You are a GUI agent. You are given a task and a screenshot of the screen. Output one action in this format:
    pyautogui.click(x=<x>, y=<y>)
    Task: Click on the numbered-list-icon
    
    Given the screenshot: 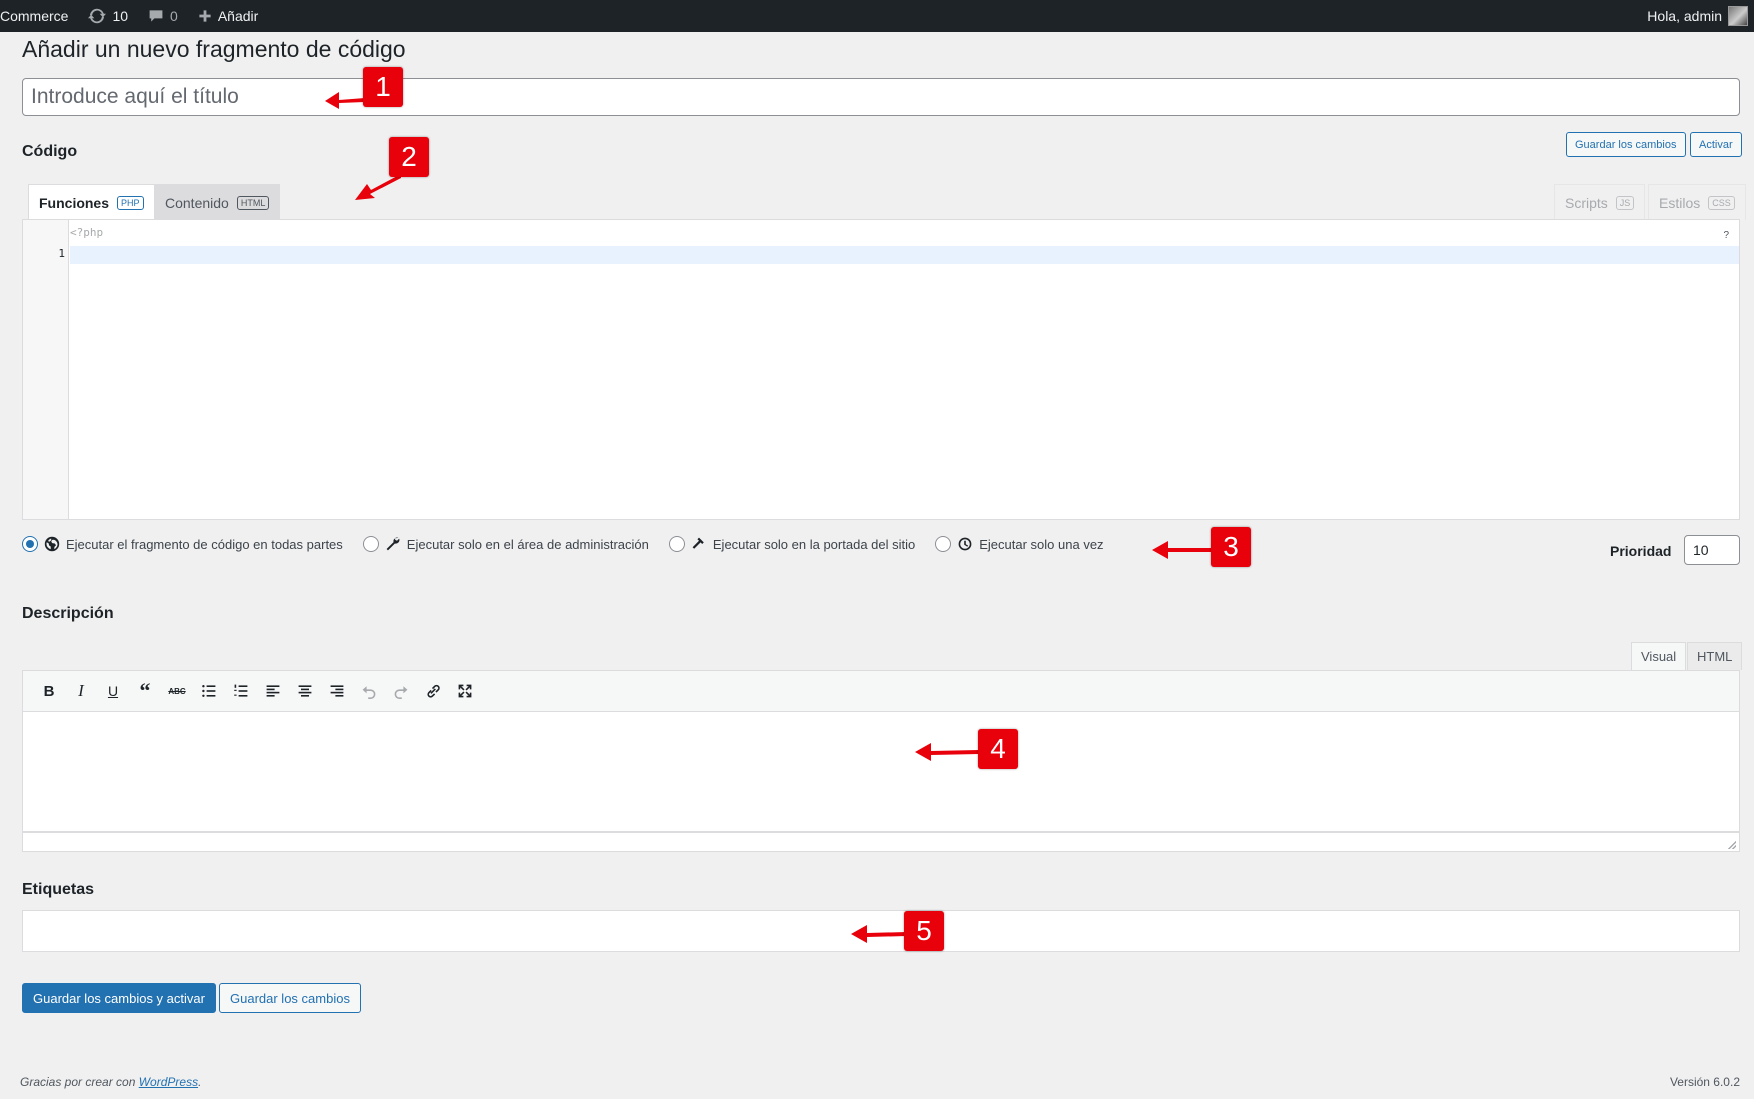 What is the action you would take?
    pyautogui.click(x=241, y=690)
    